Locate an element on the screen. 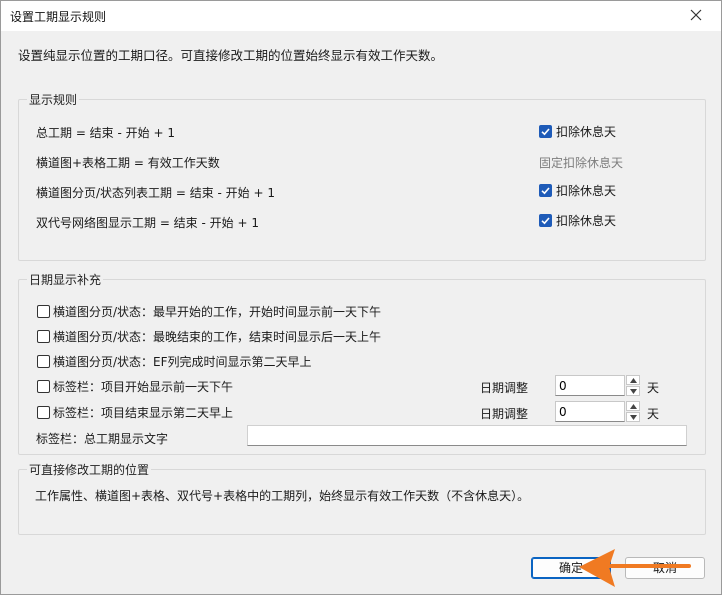 This screenshot has width=722, height=595. rule-total-duration-label: 总工期 = 结束 - 开始 + 1 is located at coordinates (105, 133).